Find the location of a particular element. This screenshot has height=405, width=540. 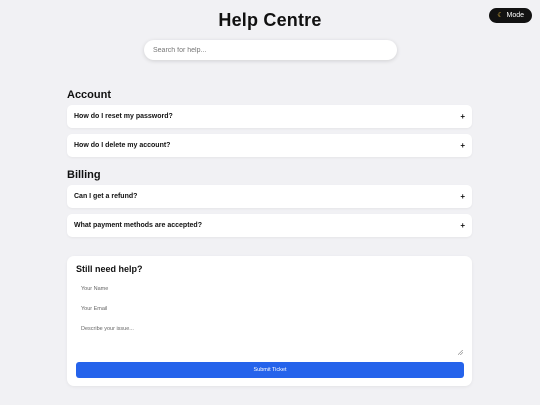

page-title: Help Centre is located at coordinates (270, 20).